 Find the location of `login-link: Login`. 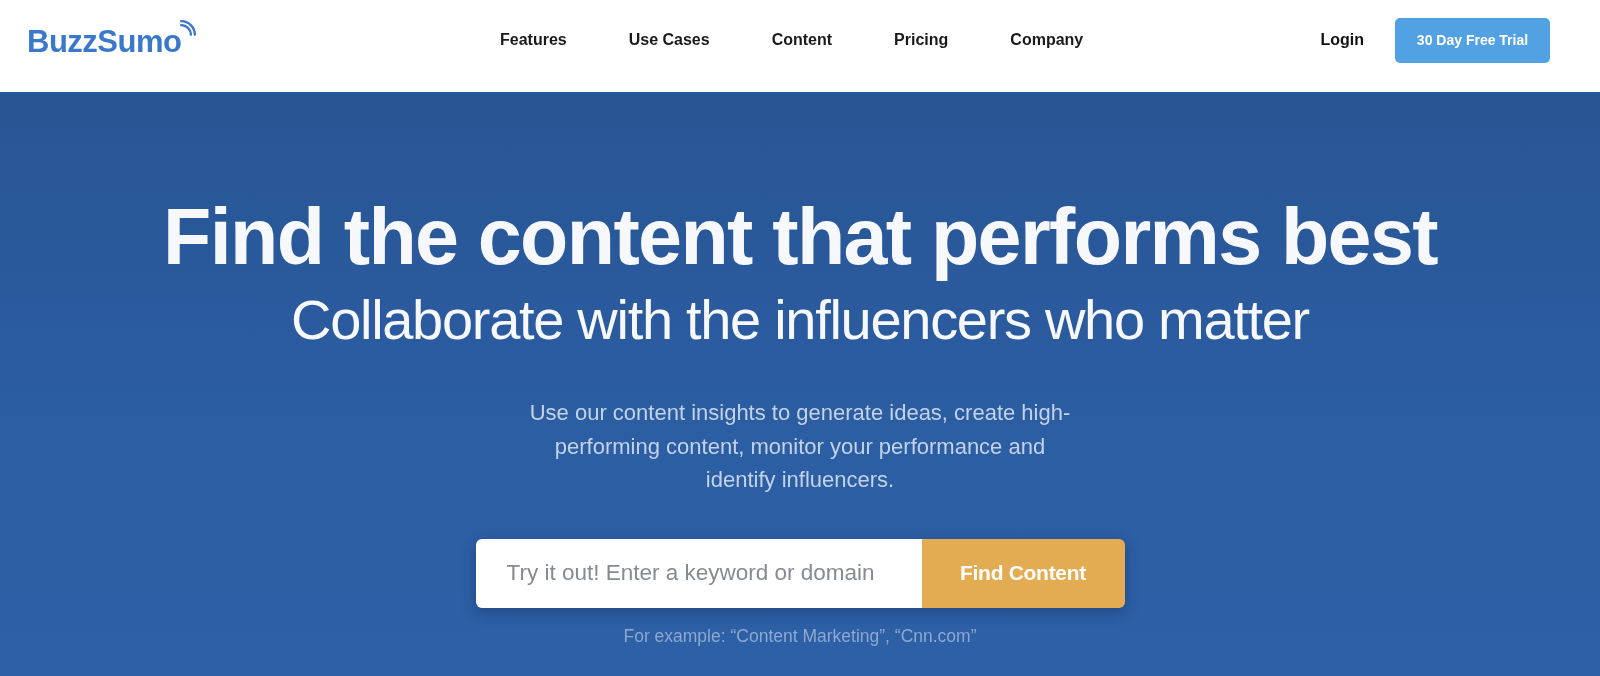

login-link: Login is located at coordinates (1342, 40).